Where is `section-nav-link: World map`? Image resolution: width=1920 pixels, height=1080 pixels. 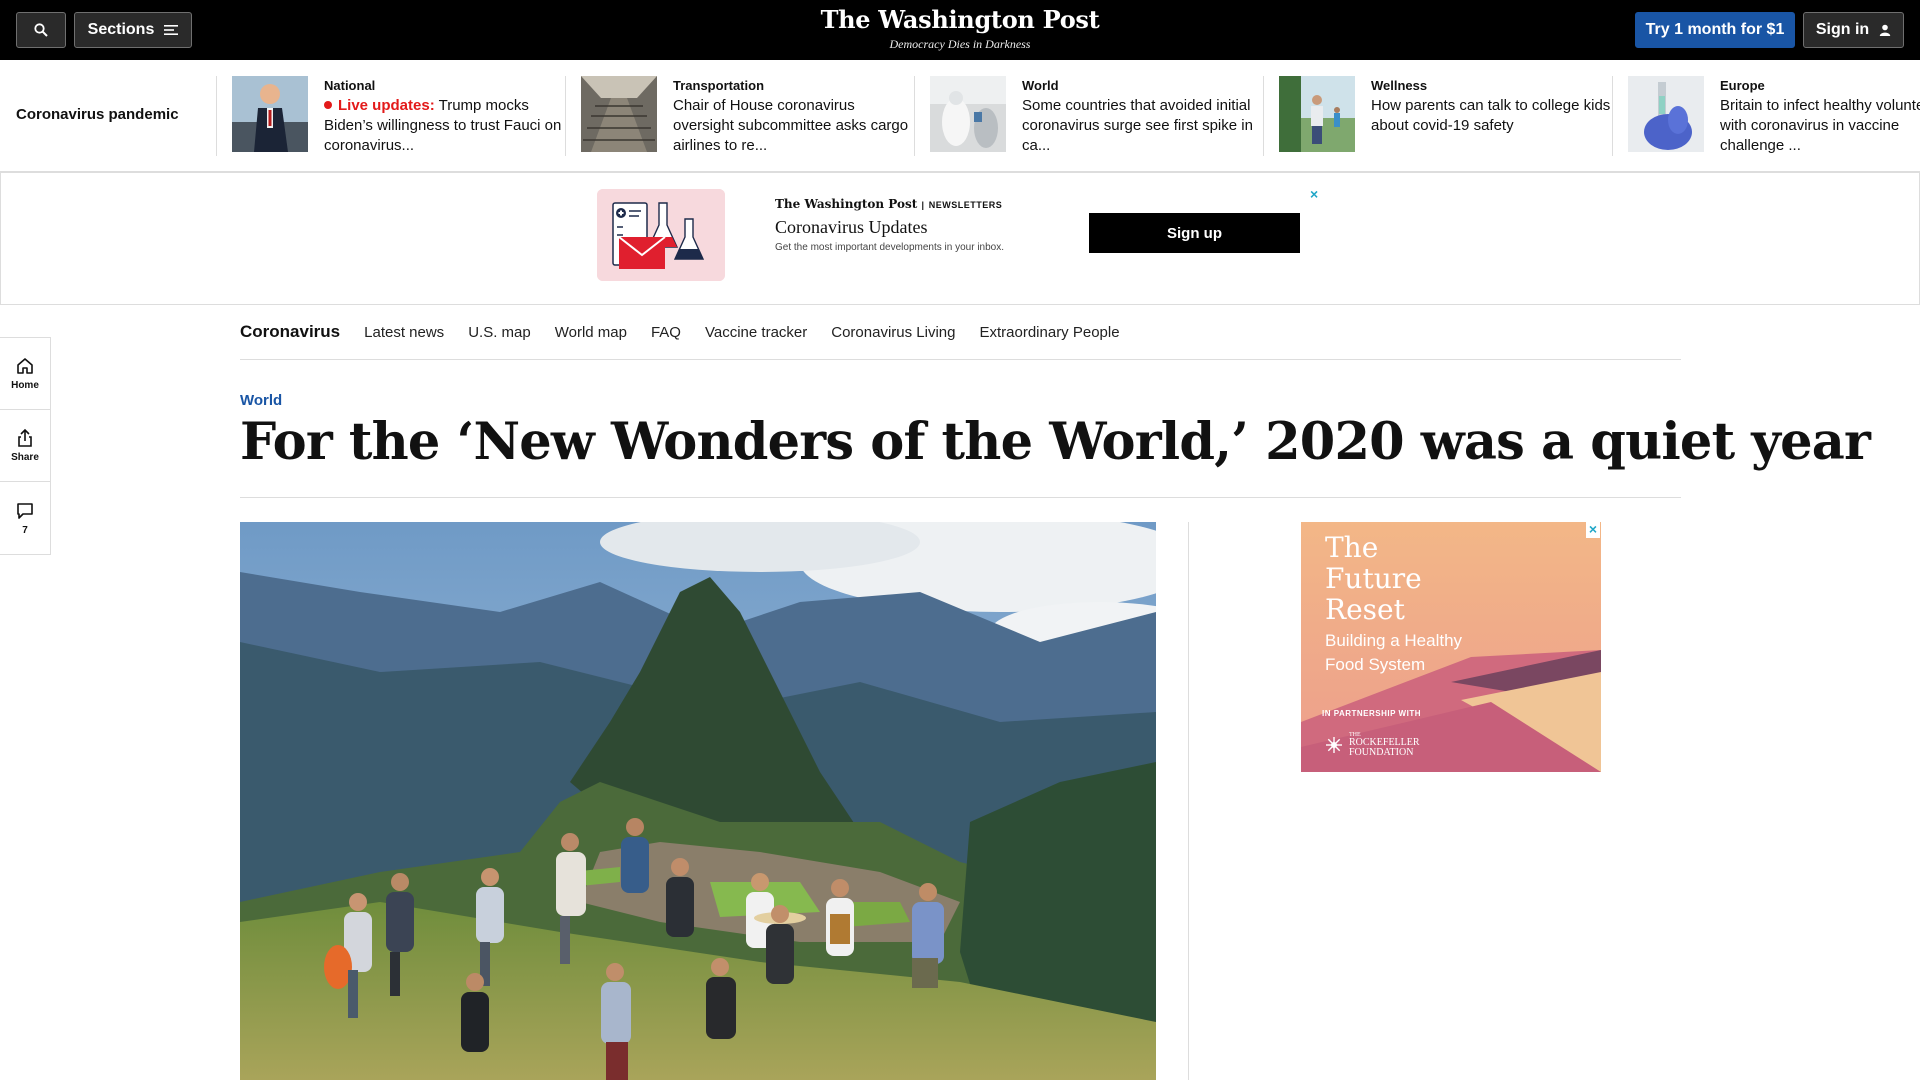 section-nav-link: World map is located at coordinates (591, 332).